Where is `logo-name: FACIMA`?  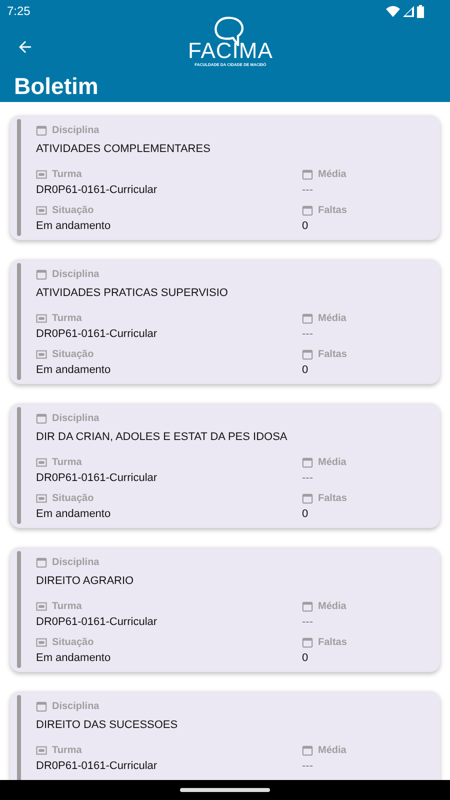
logo-name: FACIMA is located at coordinates (230, 51).